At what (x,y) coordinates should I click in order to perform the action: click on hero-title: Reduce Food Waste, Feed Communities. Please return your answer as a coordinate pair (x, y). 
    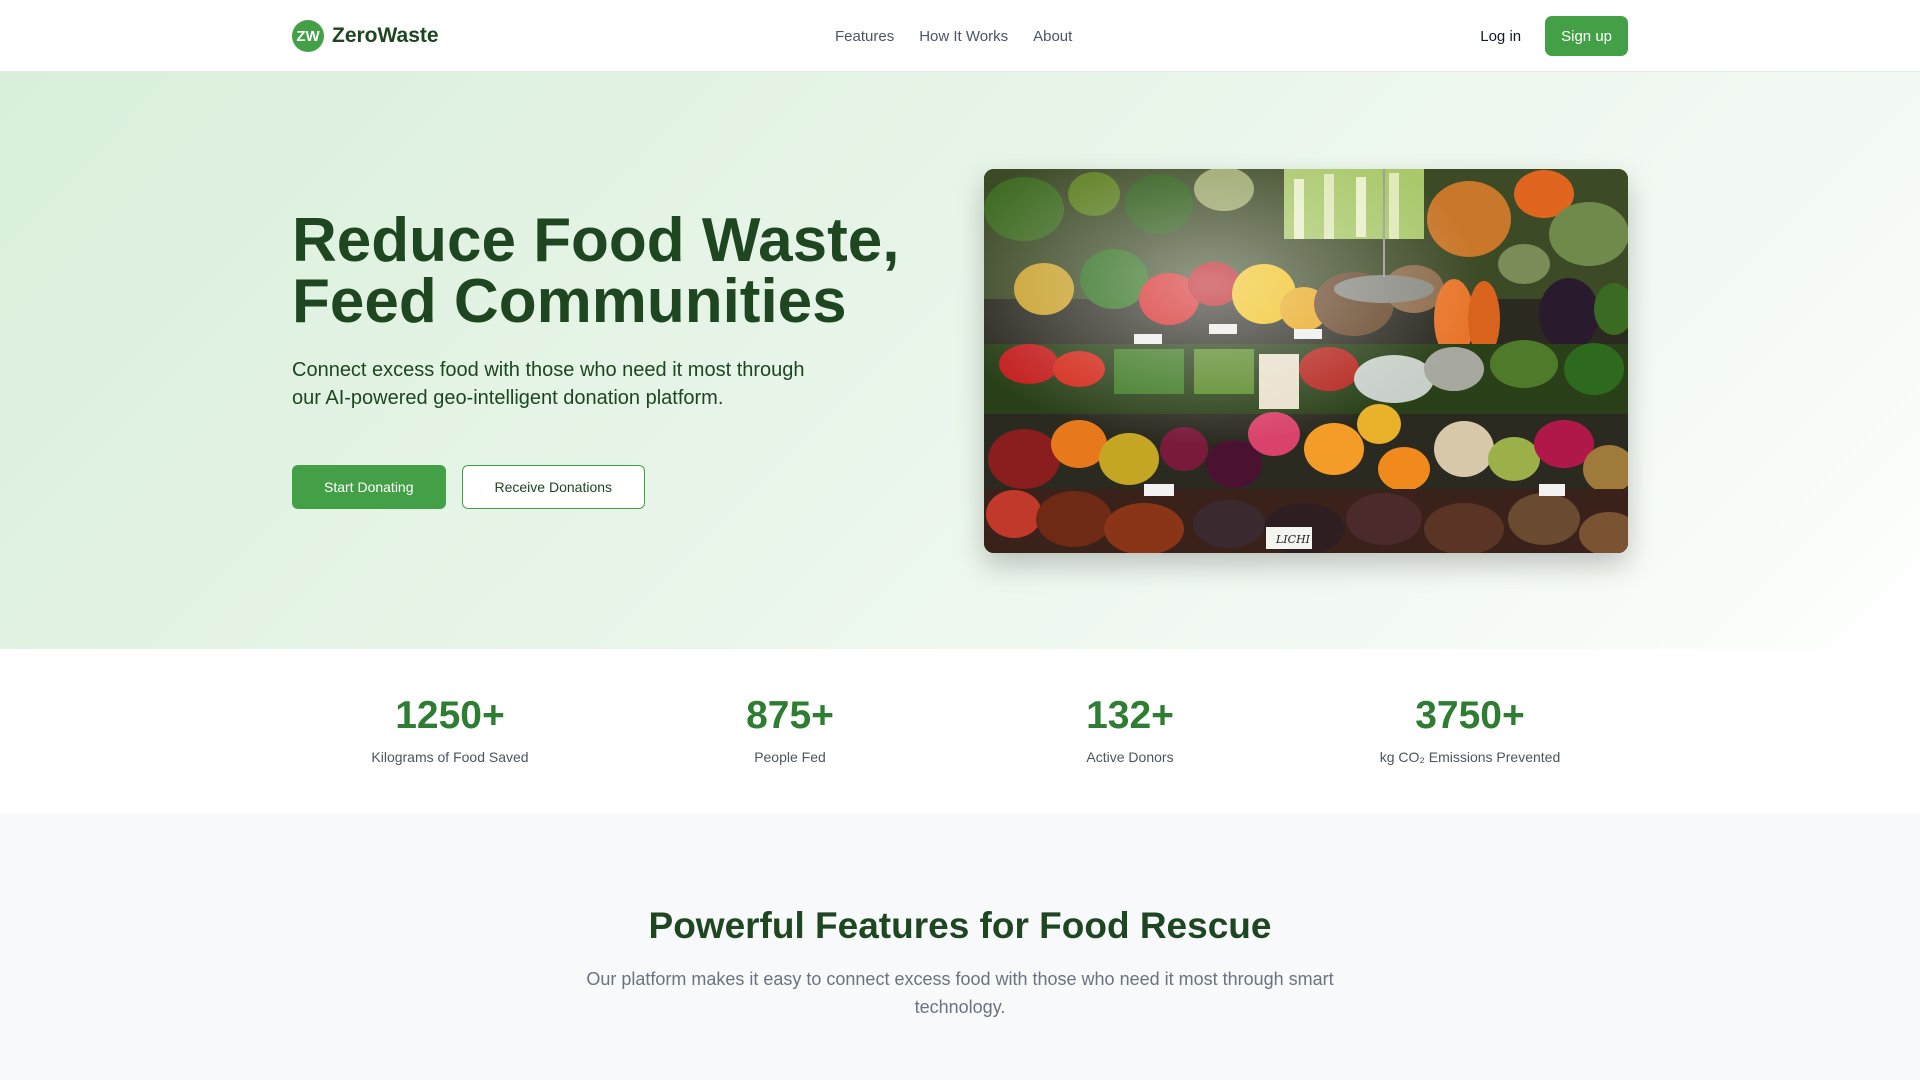
    Looking at the image, I should click on (642, 271).